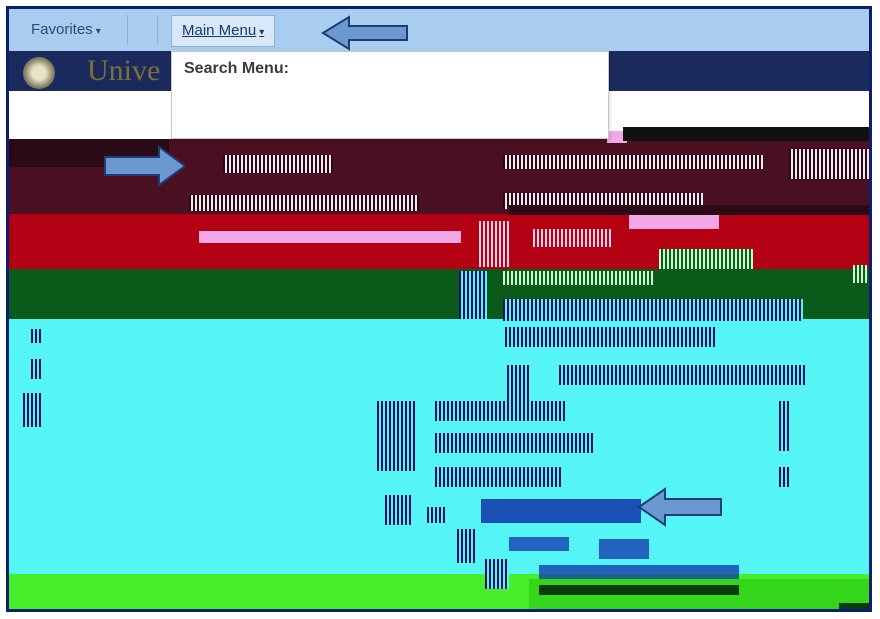 The width and height of the screenshot is (880, 619). I want to click on favorites-label: Favorites, so click(62, 29).